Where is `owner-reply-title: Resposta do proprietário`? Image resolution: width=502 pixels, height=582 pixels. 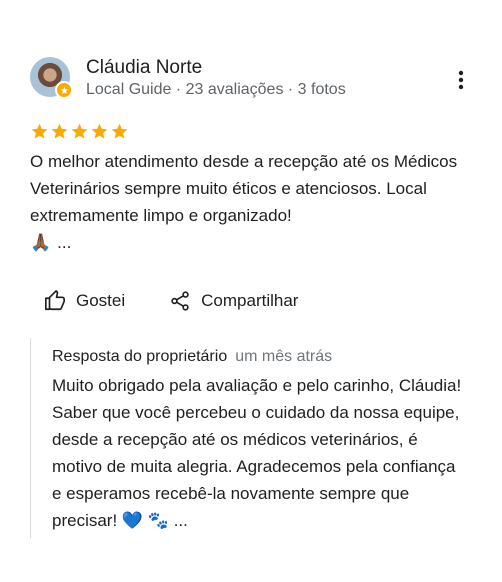
owner-reply-title: Resposta do proprietário is located at coordinates (140, 356).